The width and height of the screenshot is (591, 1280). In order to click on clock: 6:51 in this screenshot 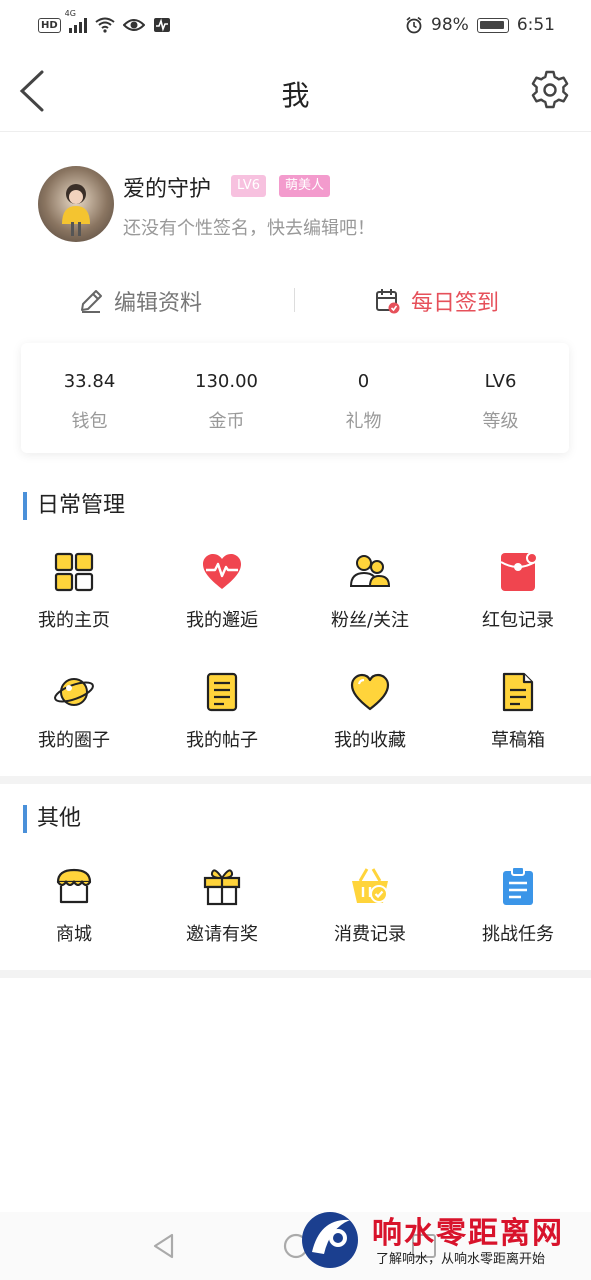, I will do `click(535, 25)`.